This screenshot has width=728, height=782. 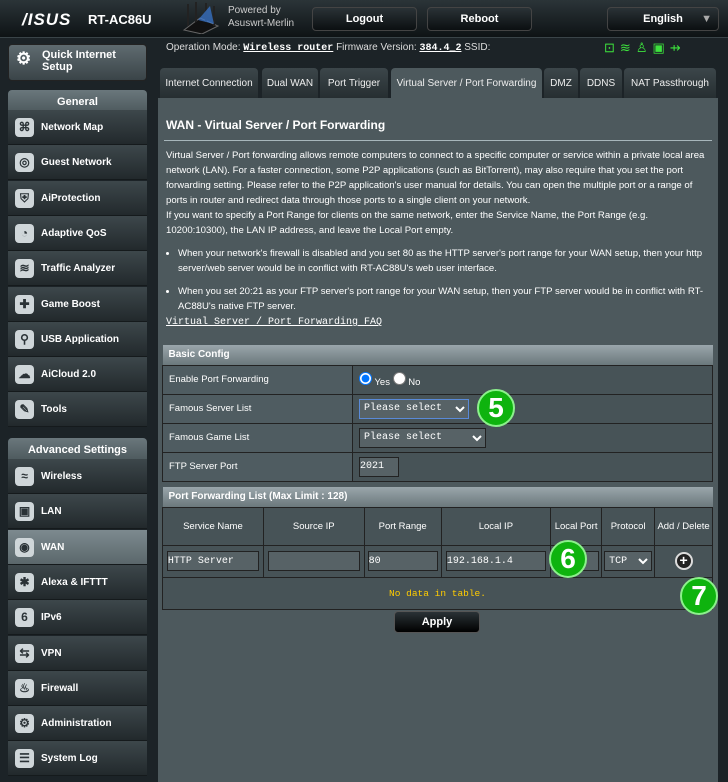 What do you see at coordinates (77, 688) in the screenshot?
I see `sidebar-item-firewall: ♨ Firewall` at bounding box center [77, 688].